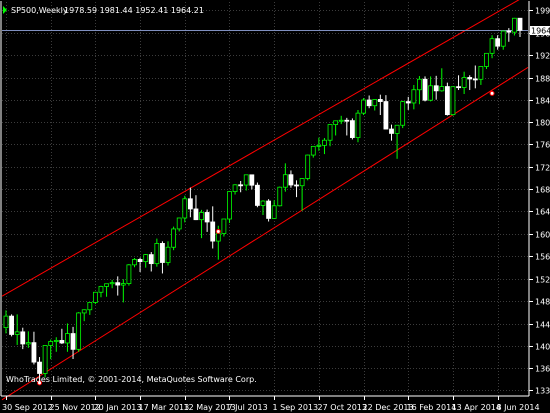 Image resolution: width=550 pixels, height=413 pixels. Describe the element at coordinates (27, 407) in the screenshot. I see `time-tick-label: 30 Sep 2012` at that location.